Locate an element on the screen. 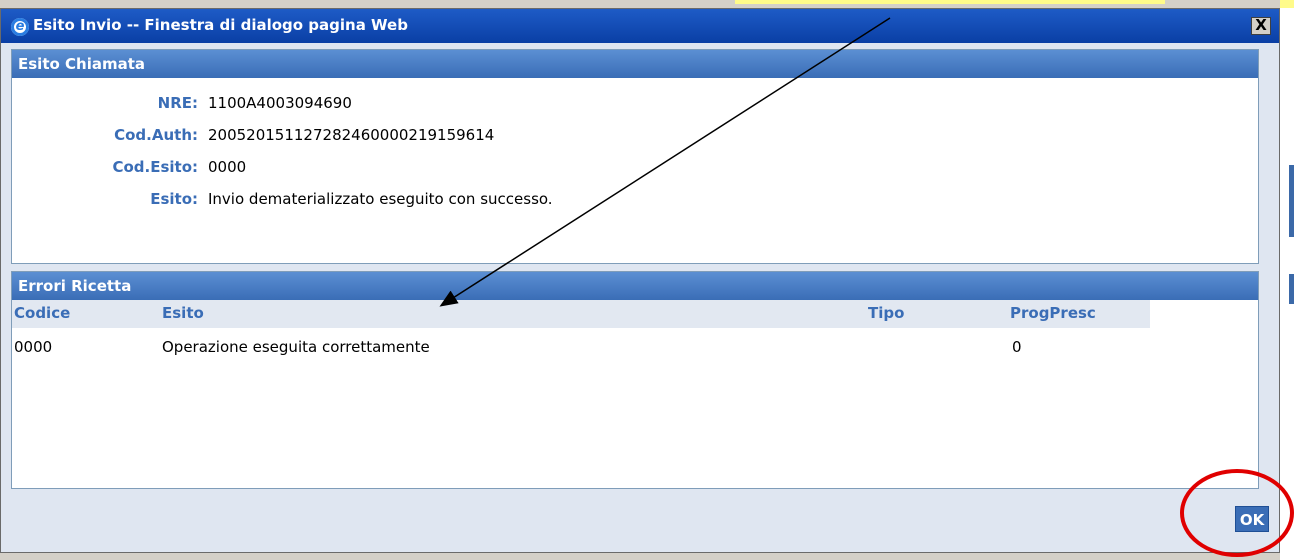  column-header-esito: Esito is located at coordinates (183, 313).